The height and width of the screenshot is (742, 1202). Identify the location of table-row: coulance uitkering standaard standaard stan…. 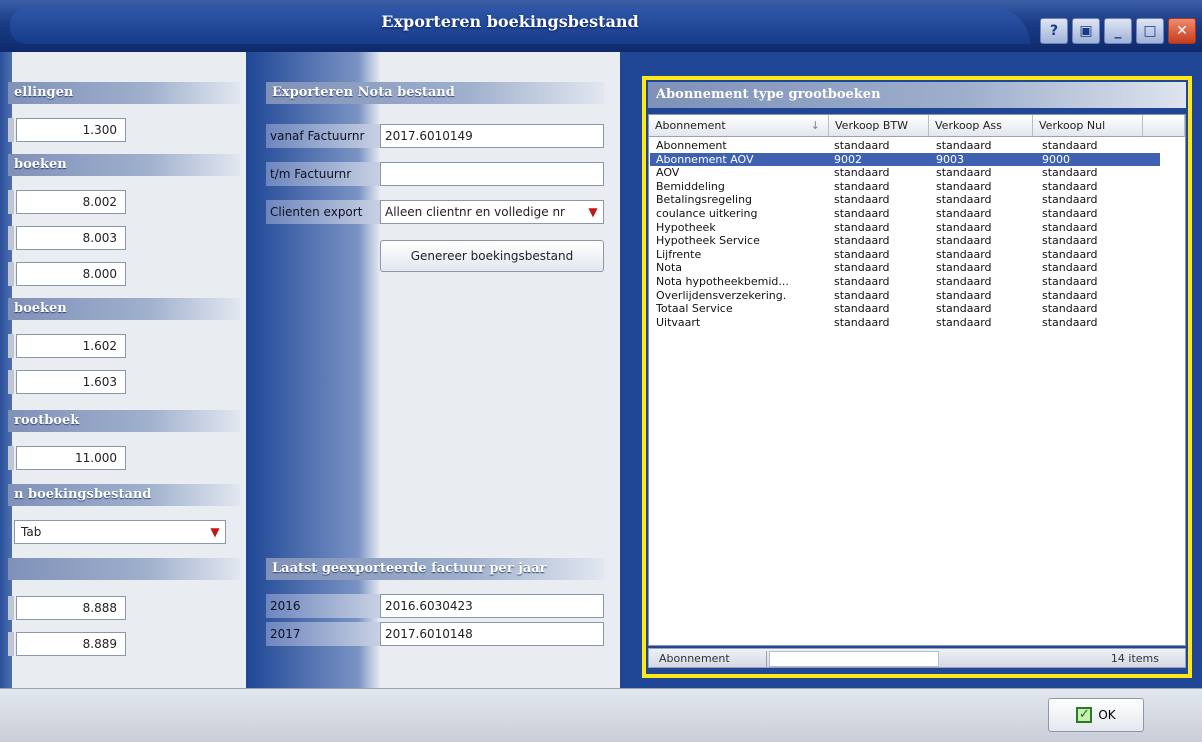
(905, 214).